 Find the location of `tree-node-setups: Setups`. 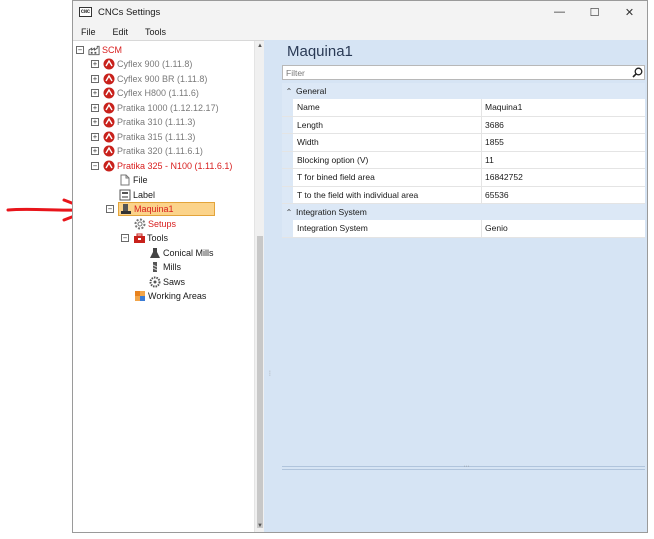

tree-node-setups: Setups is located at coordinates (155, 224).